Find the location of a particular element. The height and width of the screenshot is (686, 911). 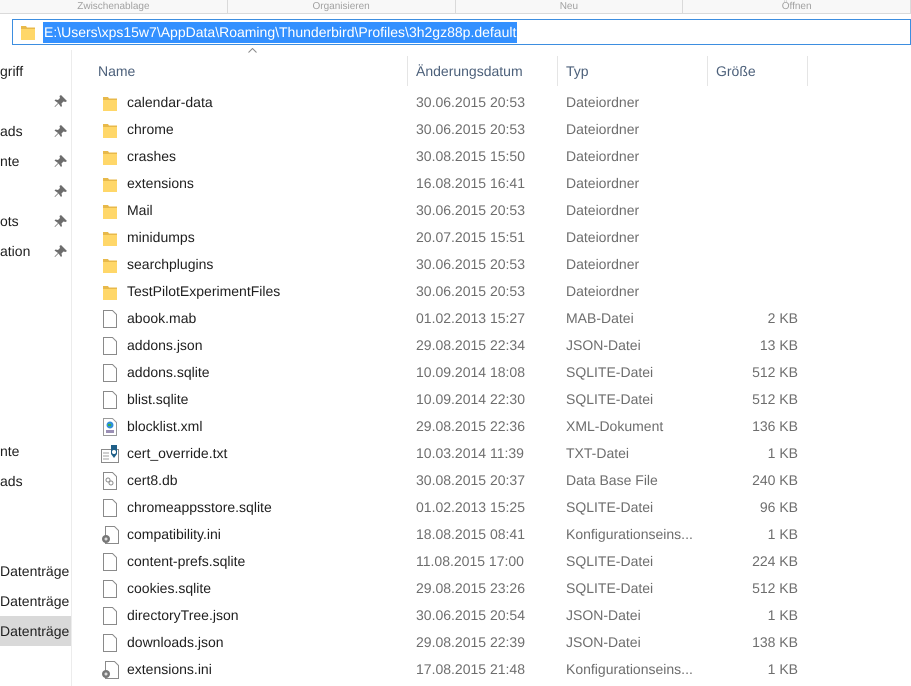

modified-date: 10.03.2014 11:39 is located at coordinates (470, 453).